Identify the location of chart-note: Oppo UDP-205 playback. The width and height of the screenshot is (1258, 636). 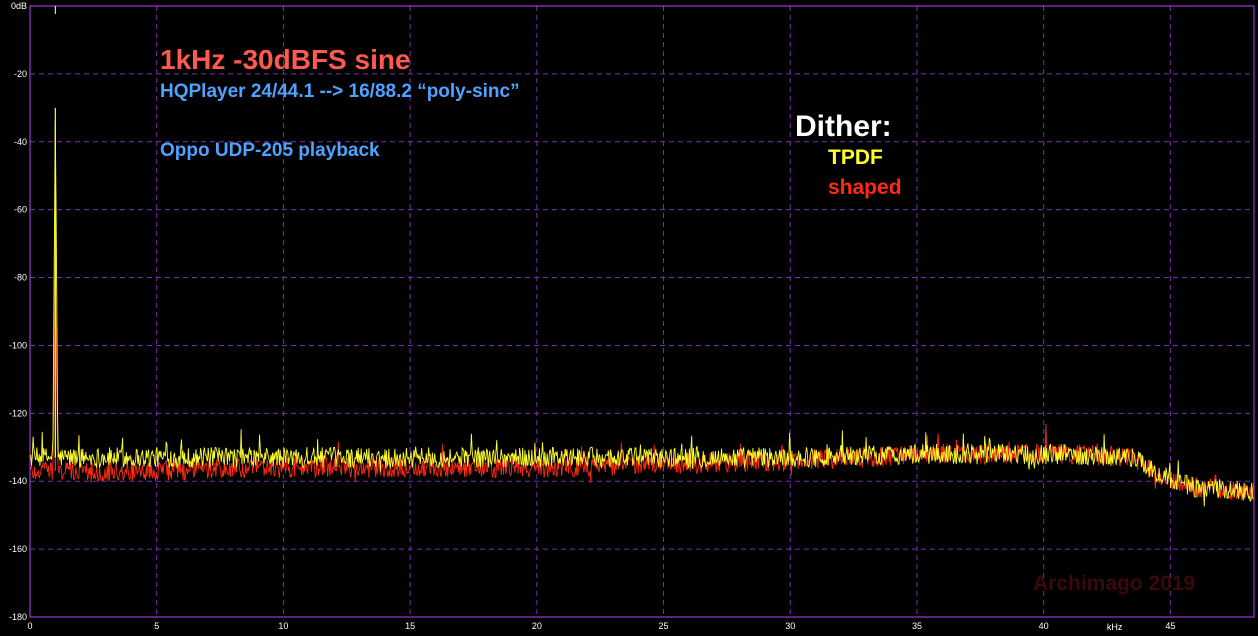
(270, 150).